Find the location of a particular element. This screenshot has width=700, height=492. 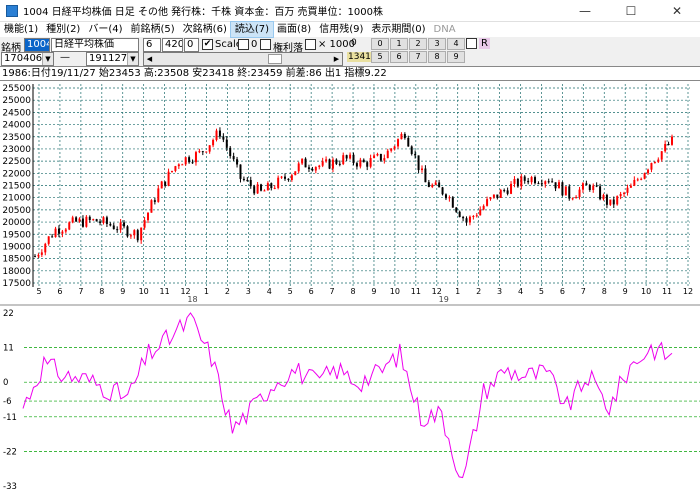

num-button-0: 0 is located at coordinates (380, 44).